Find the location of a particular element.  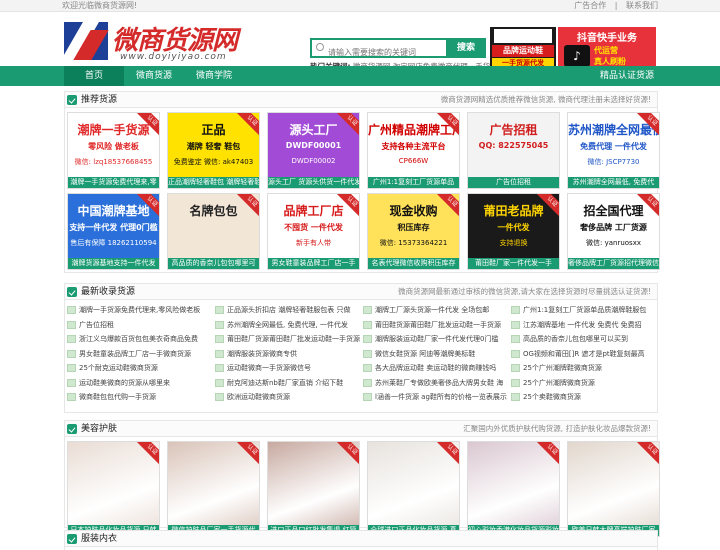

card-headline: 品牌工厂店 is located at coordinates (313, 211).